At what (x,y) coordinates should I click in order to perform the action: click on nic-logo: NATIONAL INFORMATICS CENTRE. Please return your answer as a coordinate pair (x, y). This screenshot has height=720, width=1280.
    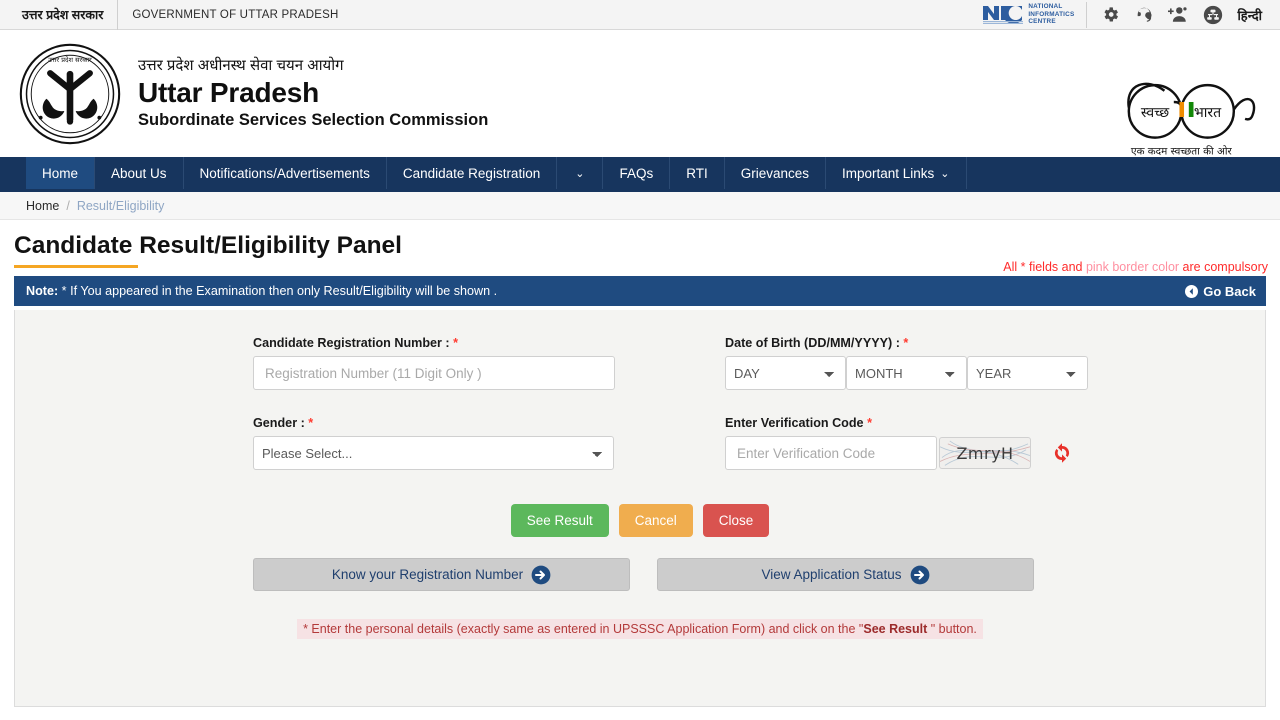
    Looking at the image, I should click on (1035, 14).